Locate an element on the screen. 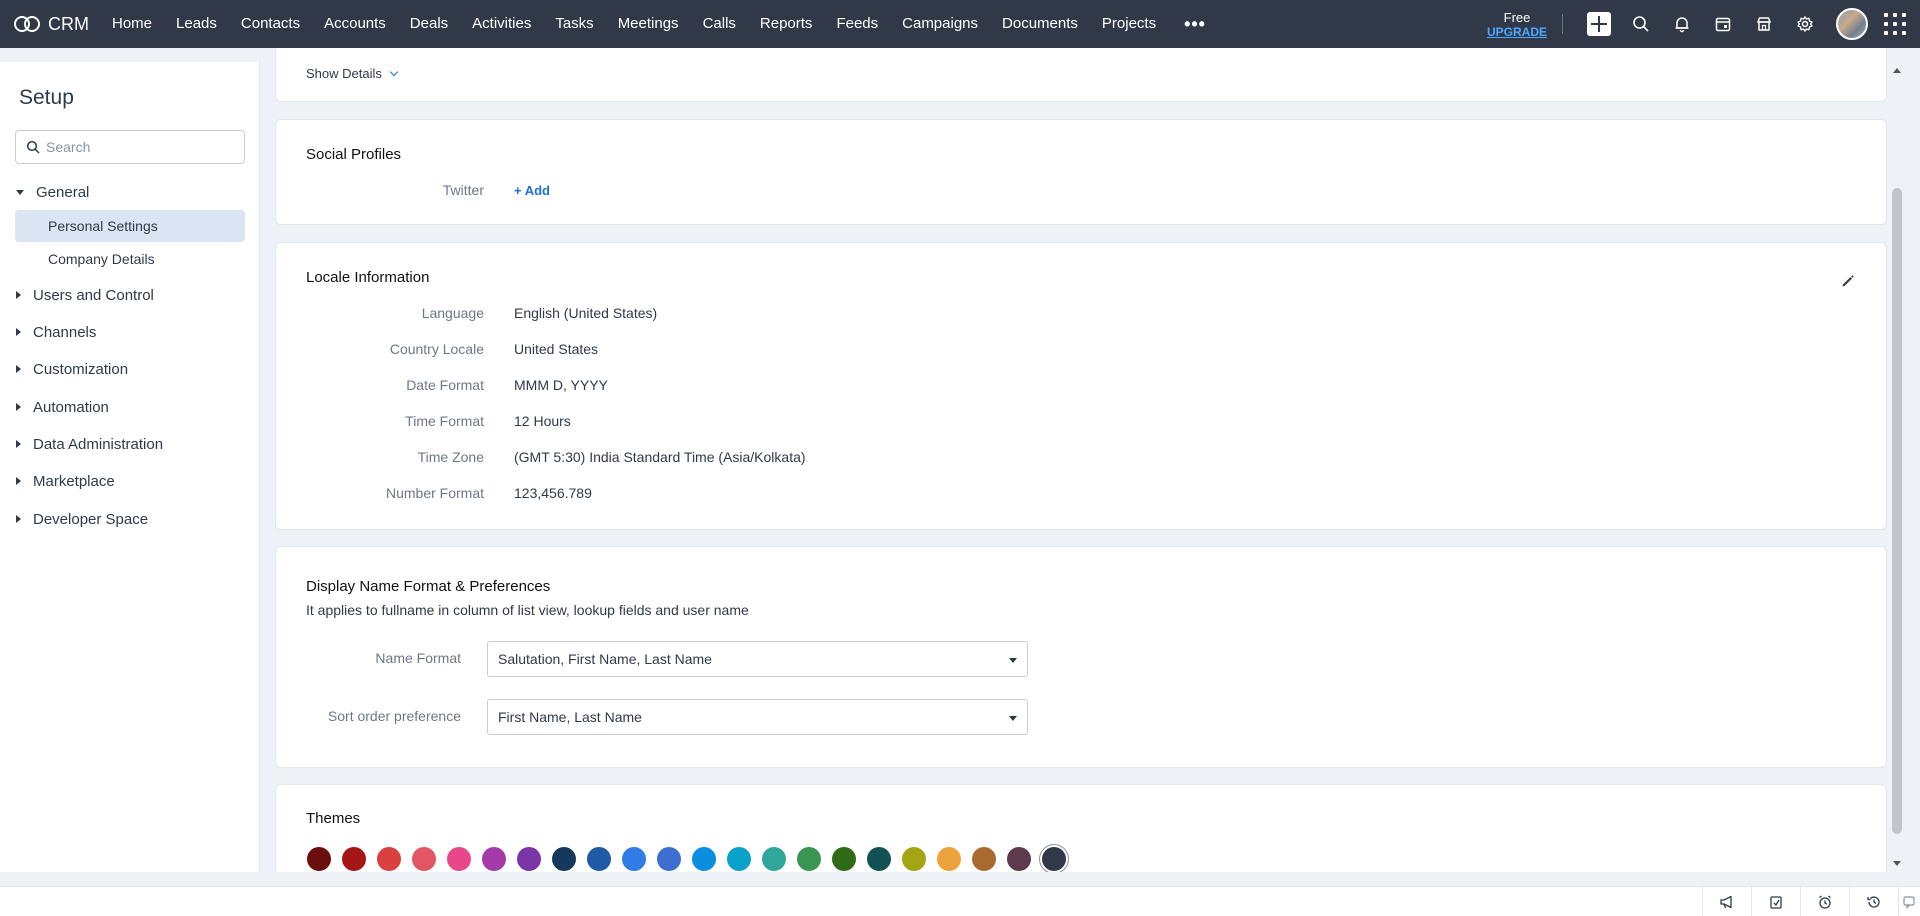  divider is located at coordinates (1562, 24).